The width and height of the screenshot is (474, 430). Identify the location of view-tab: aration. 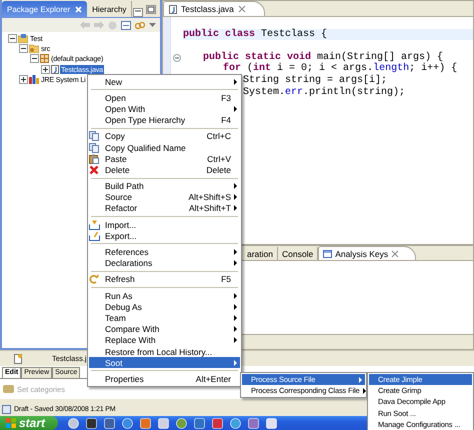
(260, 253).